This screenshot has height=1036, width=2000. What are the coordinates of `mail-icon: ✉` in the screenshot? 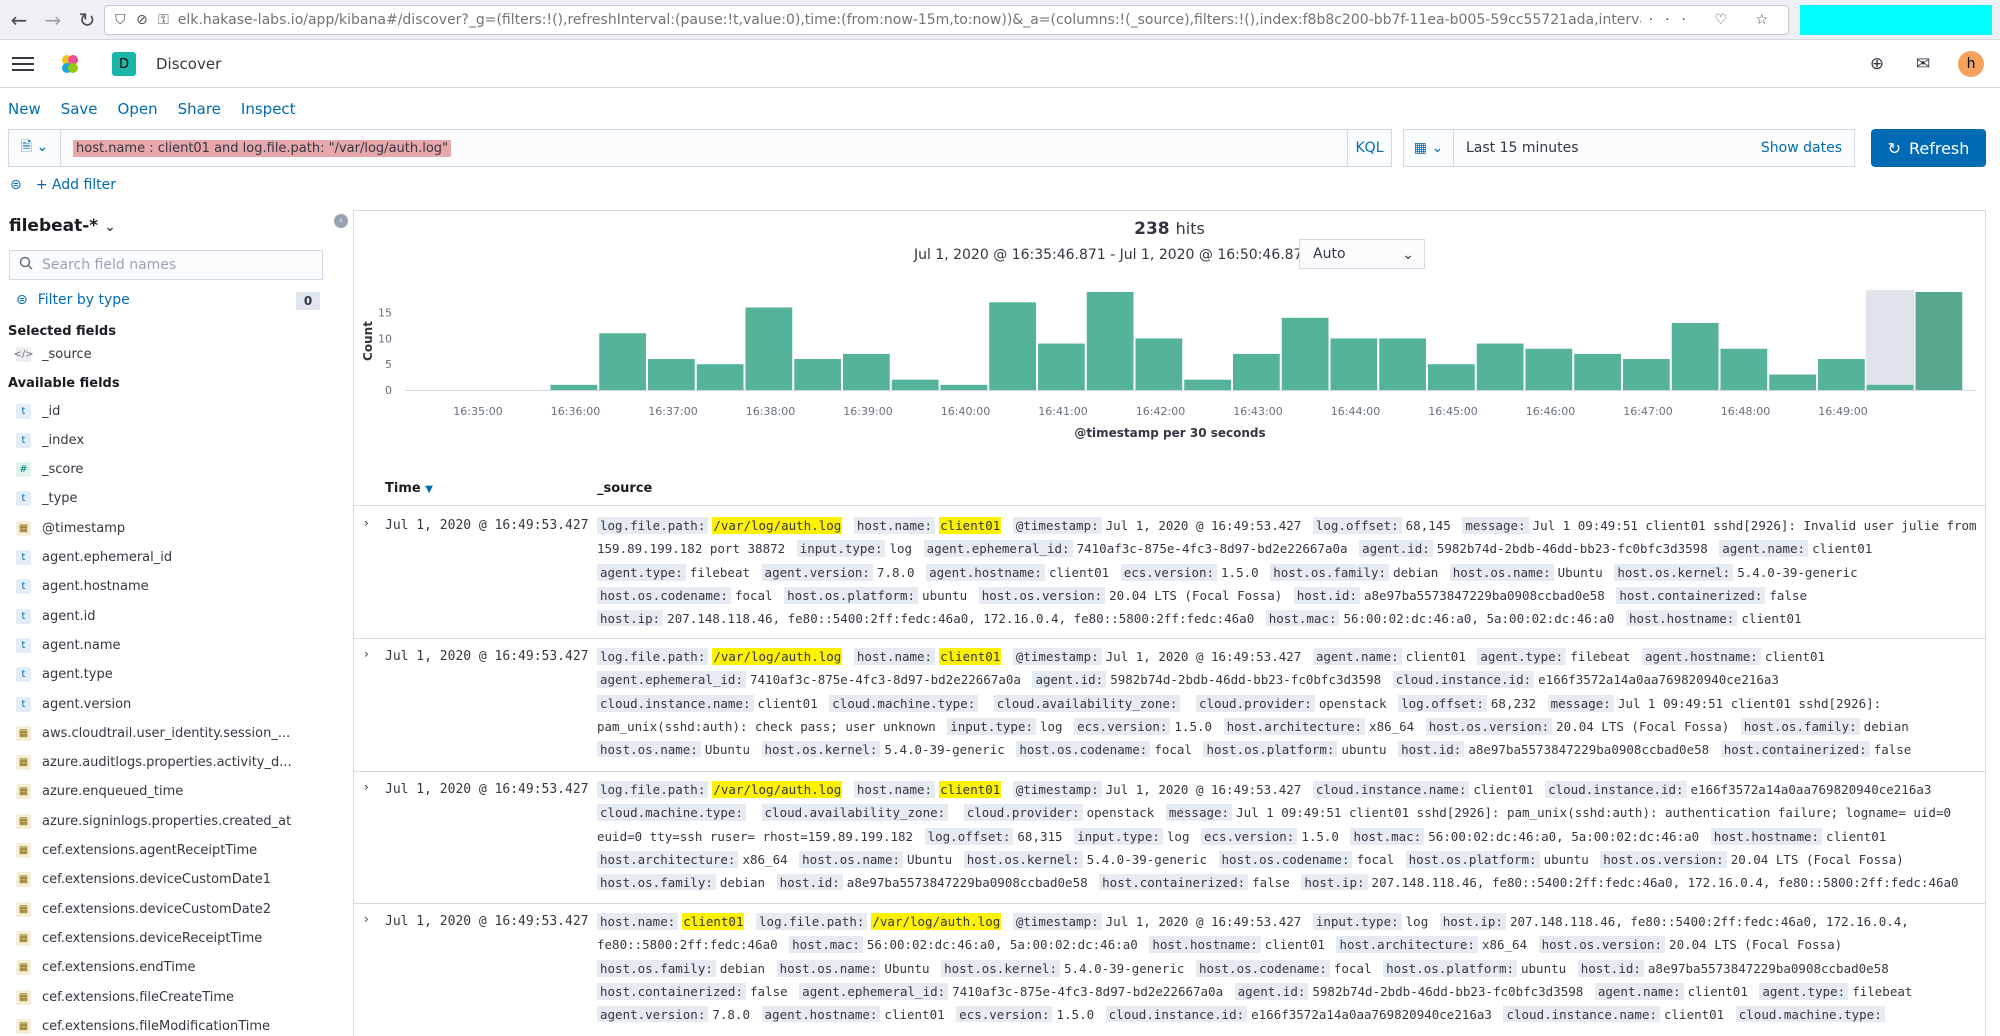 It's located at (1923, 64).